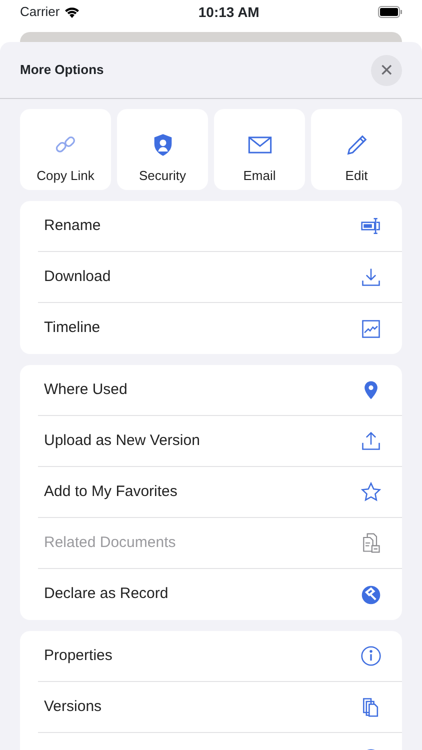  Describe the element at coordinates (220, 707) in the screenshot. I see `menu-item: Versions` at that location.